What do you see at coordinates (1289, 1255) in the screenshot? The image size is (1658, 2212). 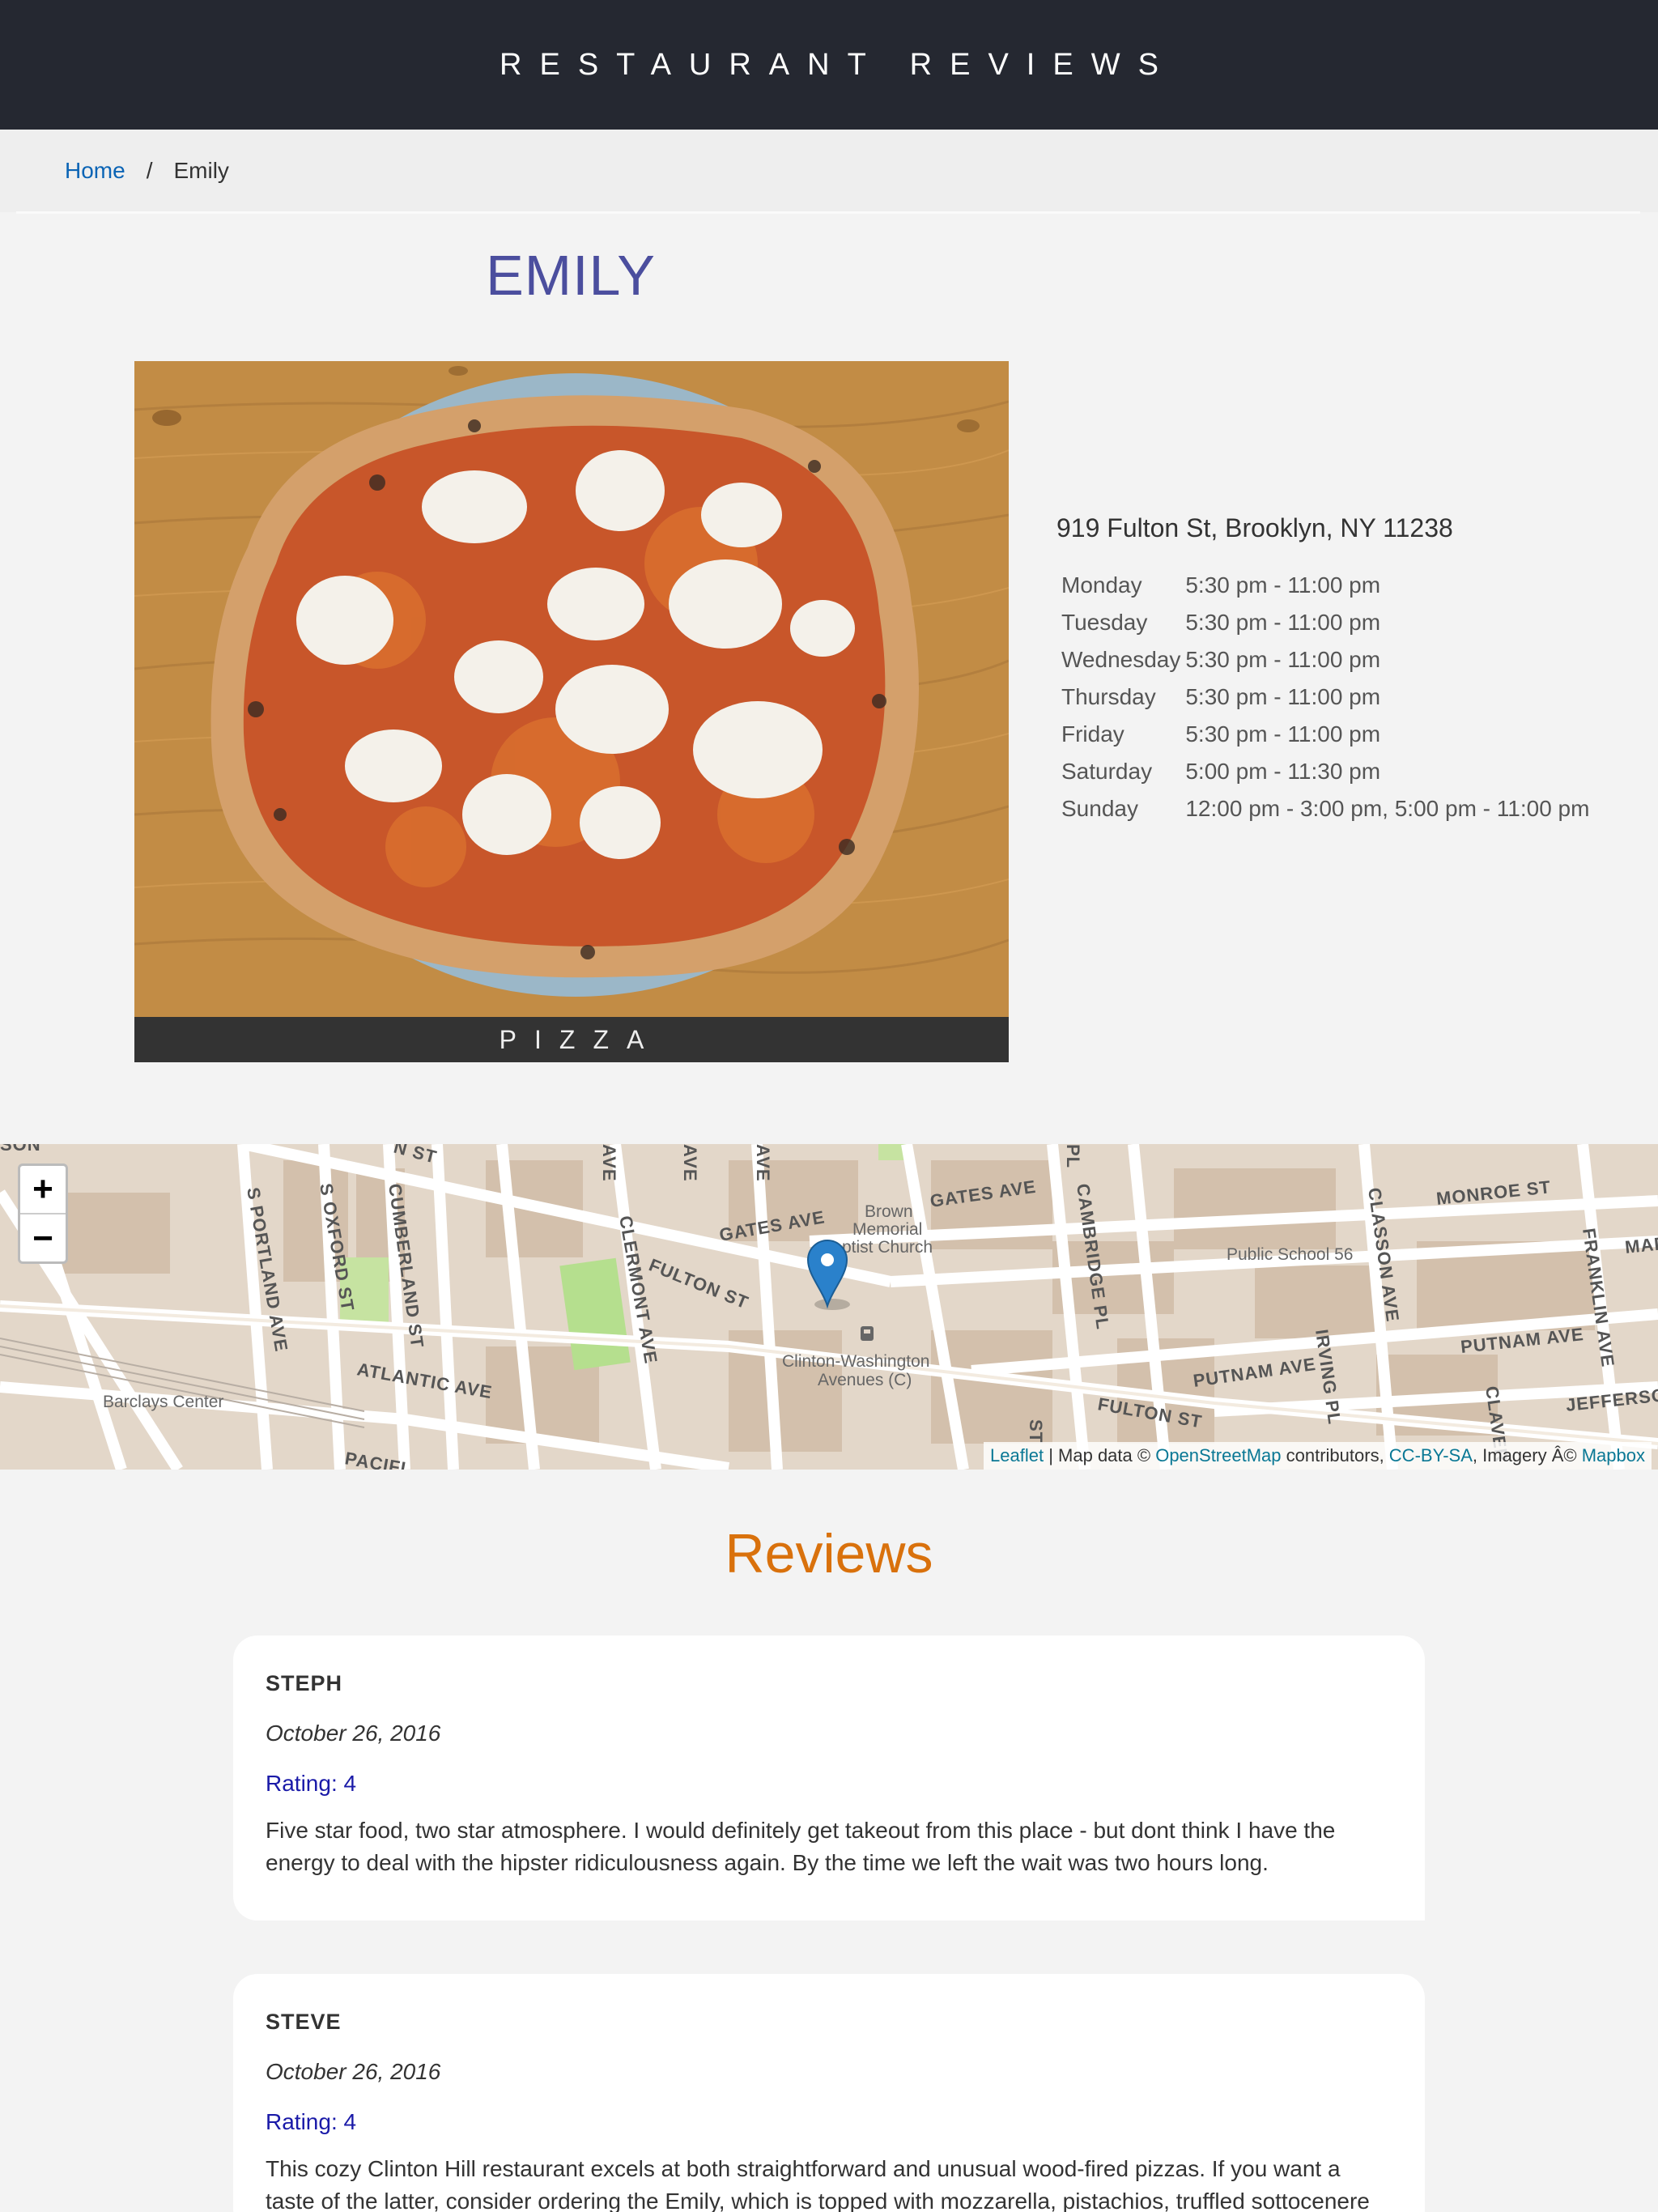 I see `map-label-school: Public School 56` at bounding box center [1289, 1255].